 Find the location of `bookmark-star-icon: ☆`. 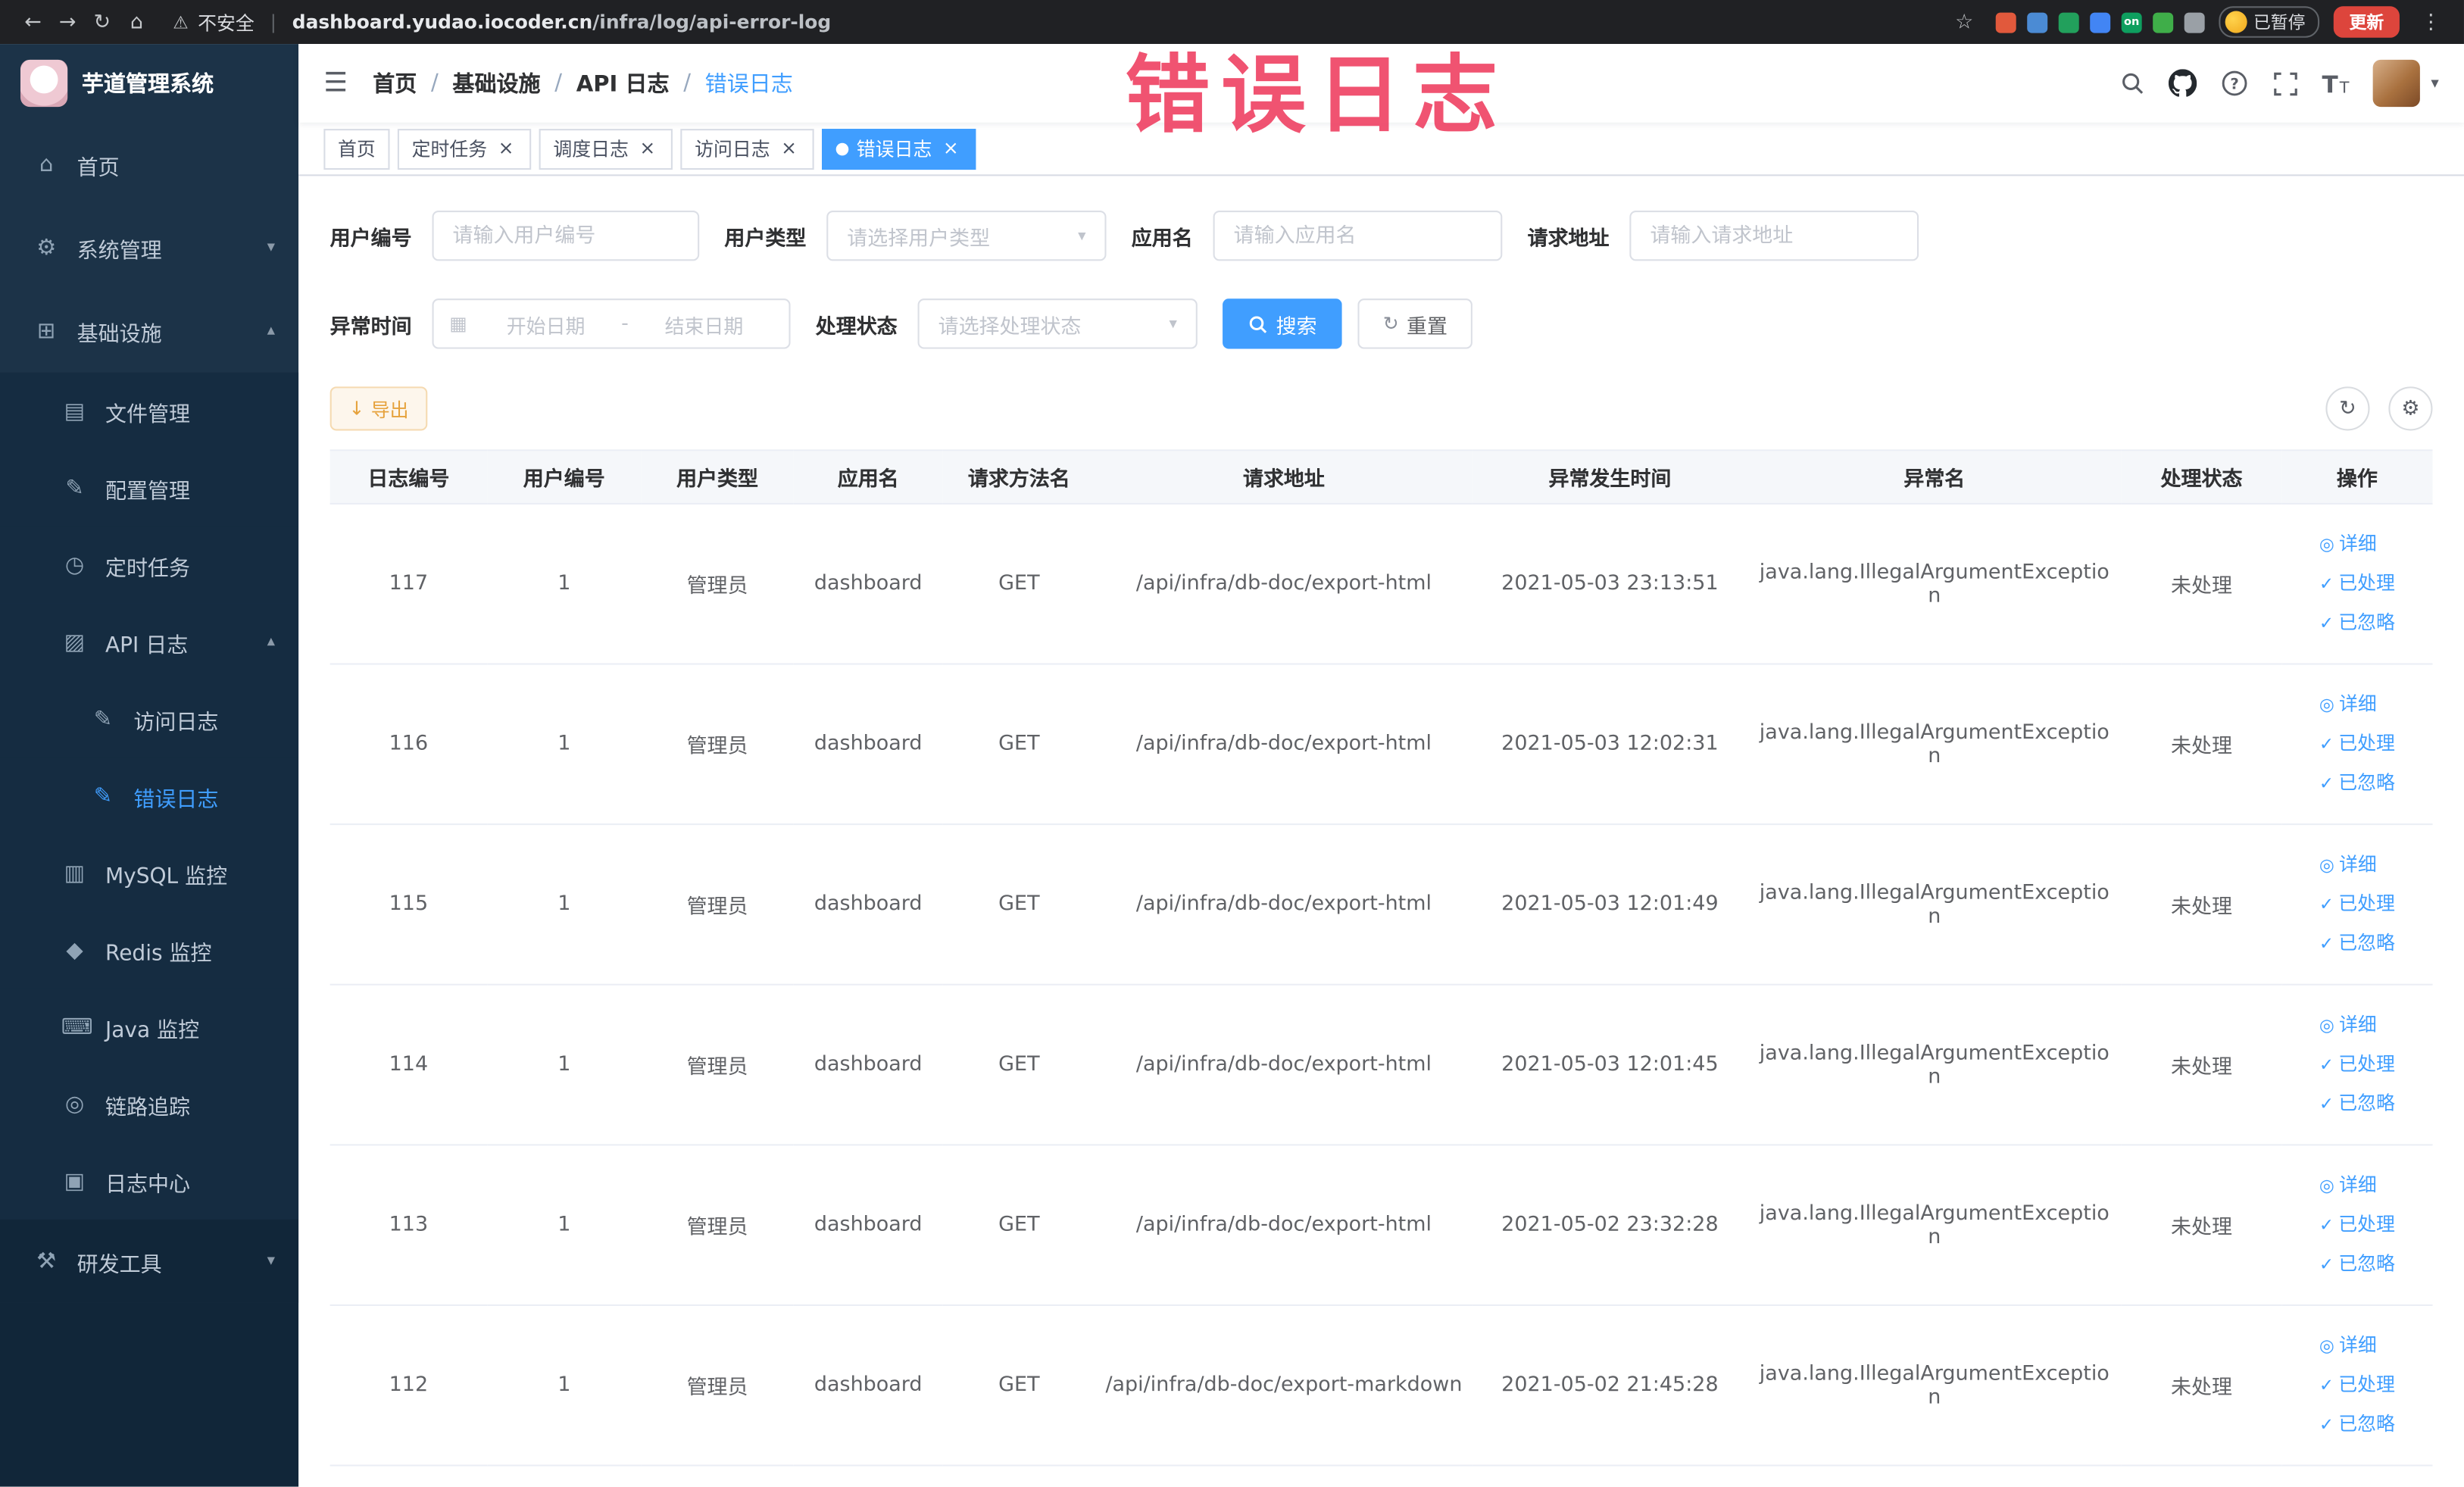

bookmark-star-icon: ☆ is located at coordinates (1964, 21).